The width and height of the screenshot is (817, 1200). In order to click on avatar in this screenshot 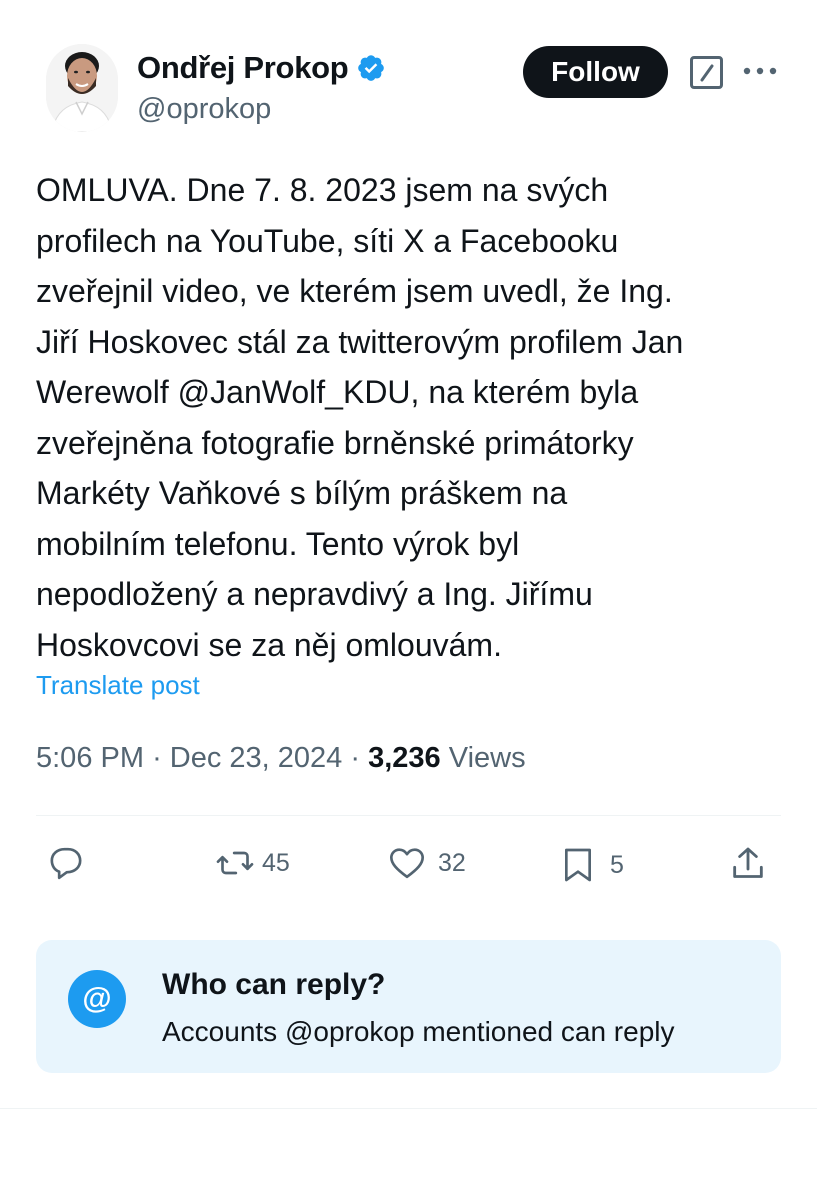, I will do `click(82, 88)`.